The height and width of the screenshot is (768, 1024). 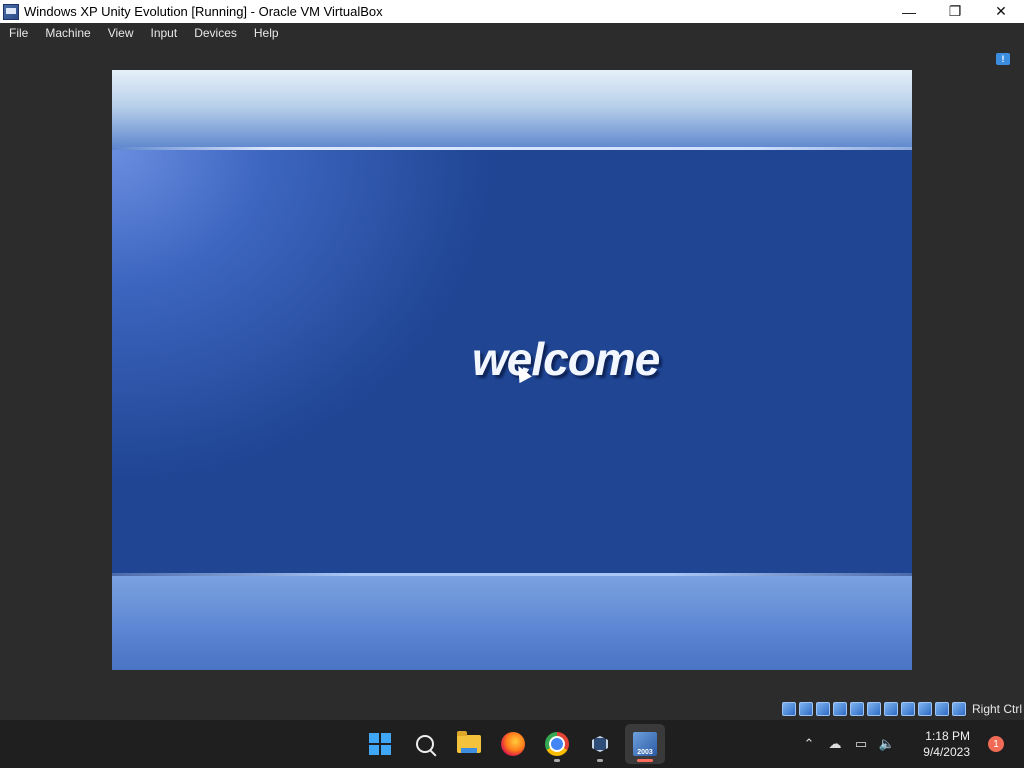 I want to click on firefox-icon, so click(x=513, y=744).